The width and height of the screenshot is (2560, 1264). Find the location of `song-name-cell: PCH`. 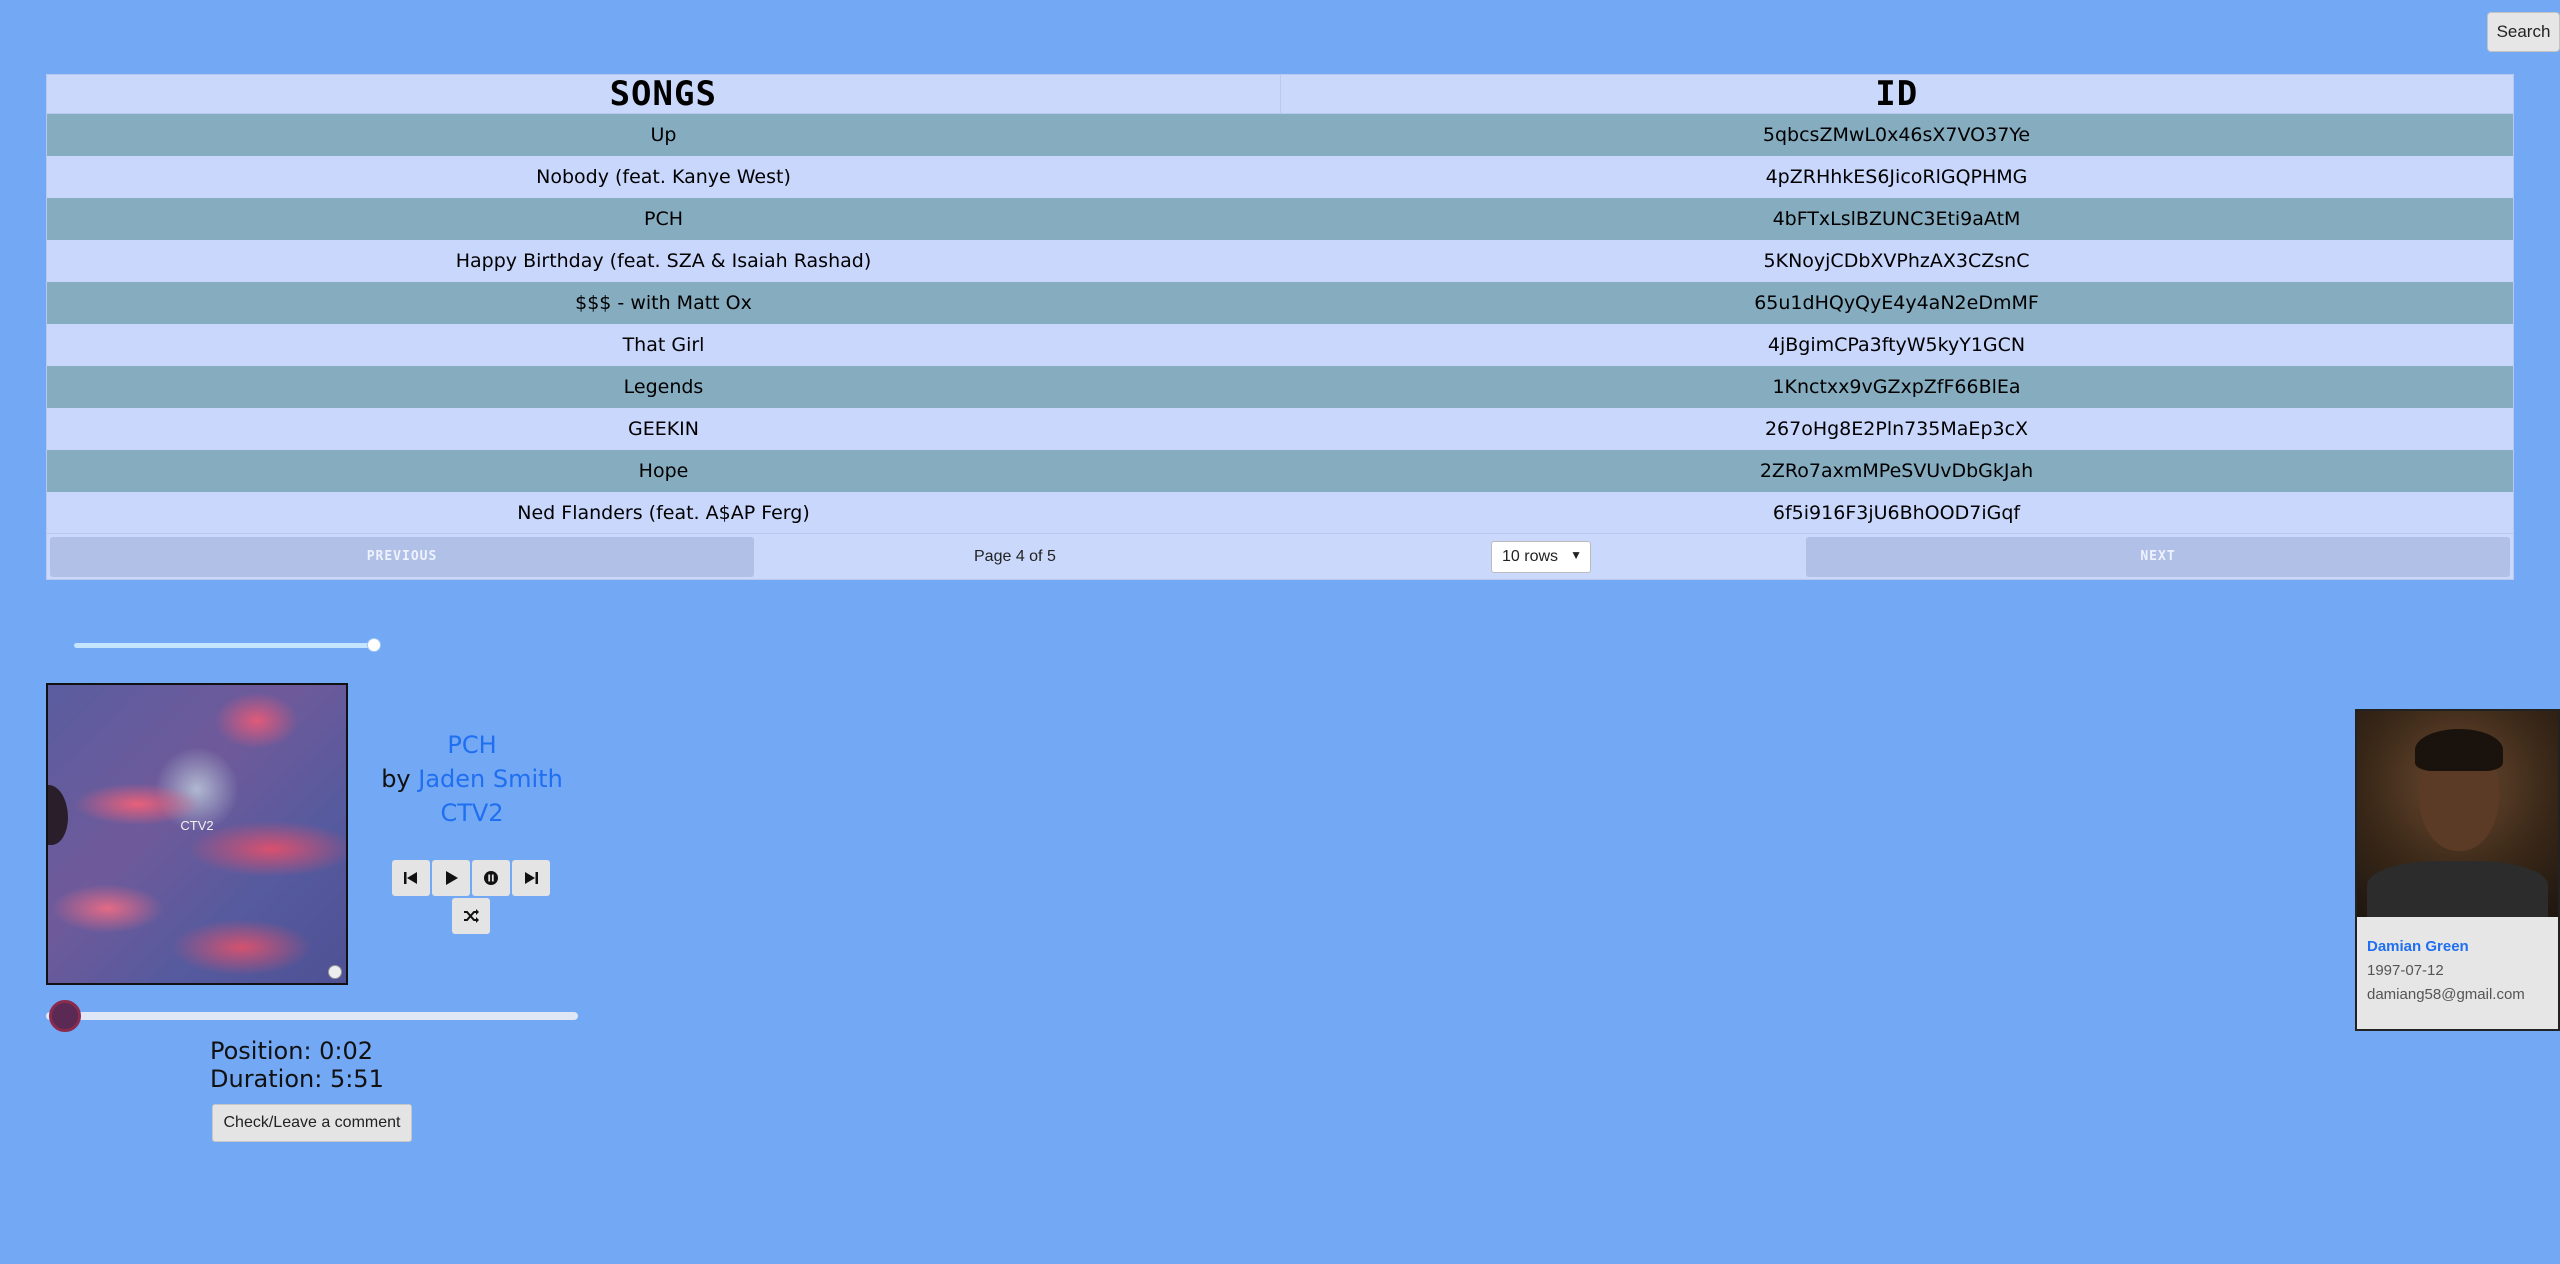

song-name-cell: PCH is located at coordinates (663, 219).